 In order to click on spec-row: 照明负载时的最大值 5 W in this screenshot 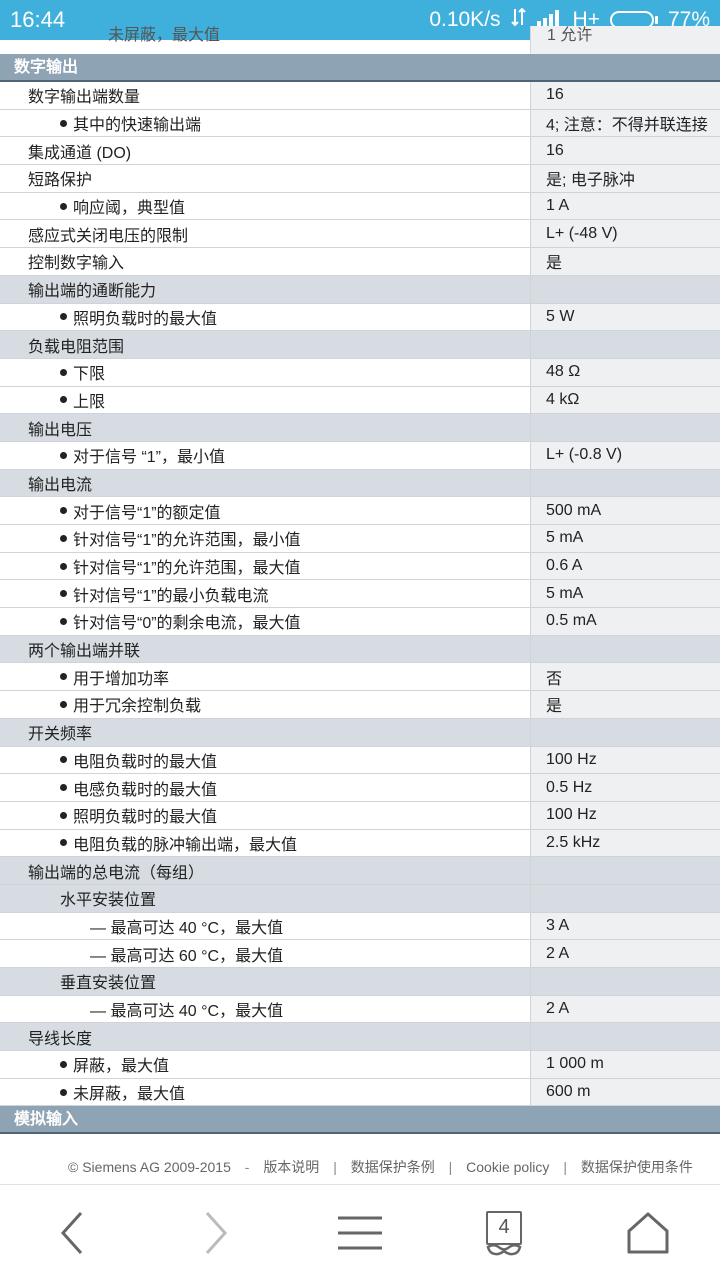, I will do `click(360, 317)`.